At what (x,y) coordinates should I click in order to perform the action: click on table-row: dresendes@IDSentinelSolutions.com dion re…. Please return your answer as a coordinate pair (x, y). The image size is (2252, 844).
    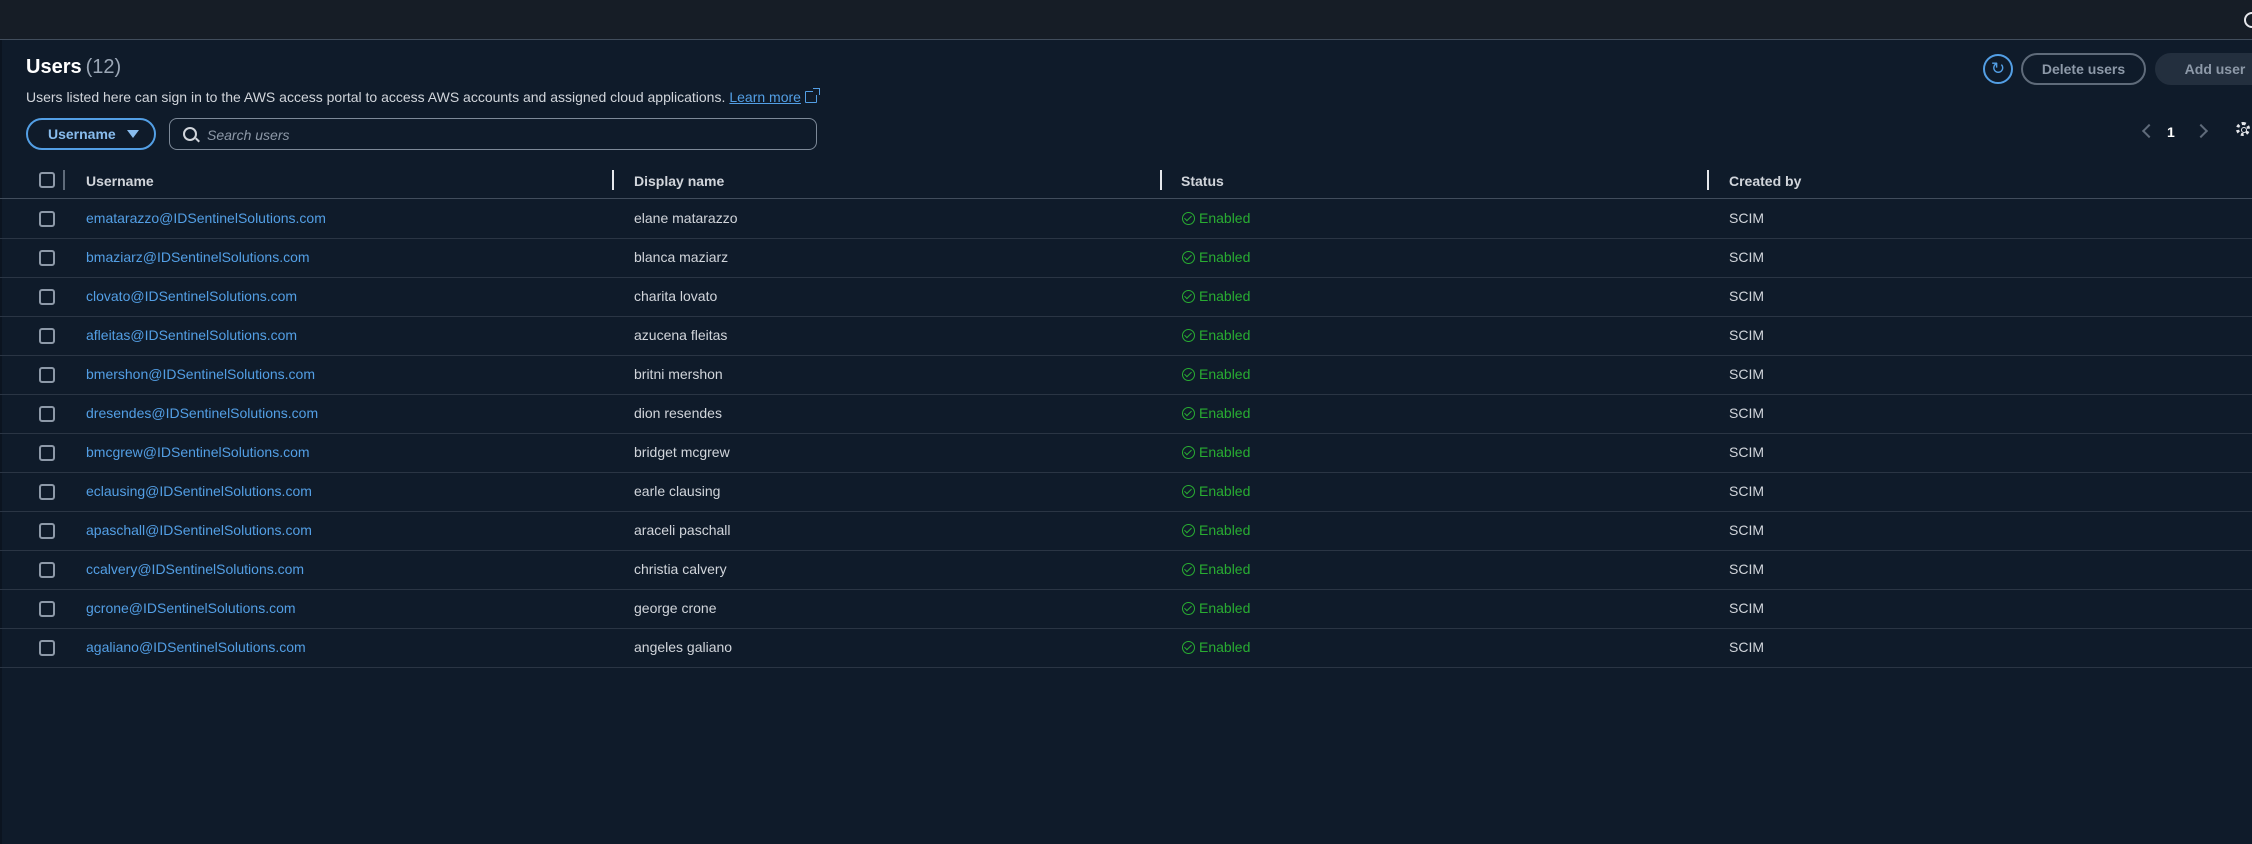
    Looking at the image, I should click on (1126, 414).